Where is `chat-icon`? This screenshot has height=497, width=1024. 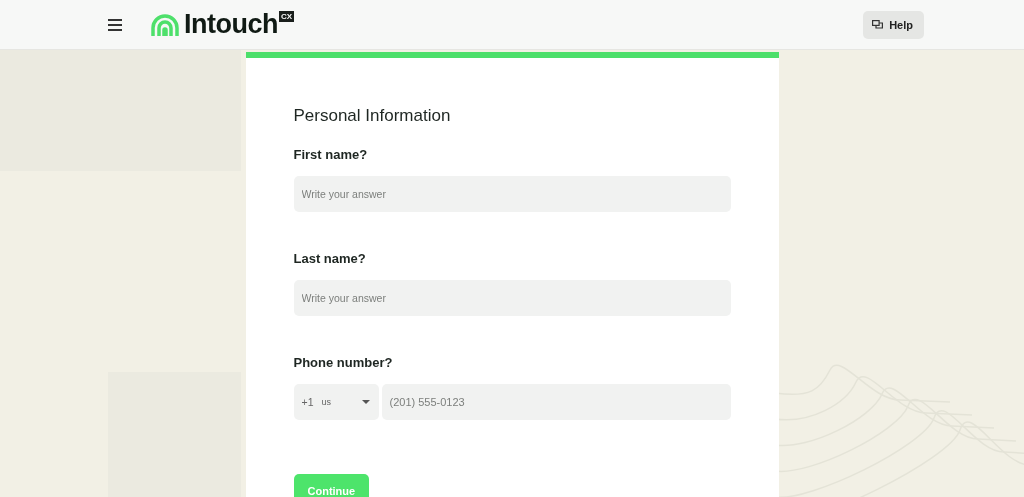 chat-icon is located at coordinates (878, 24).